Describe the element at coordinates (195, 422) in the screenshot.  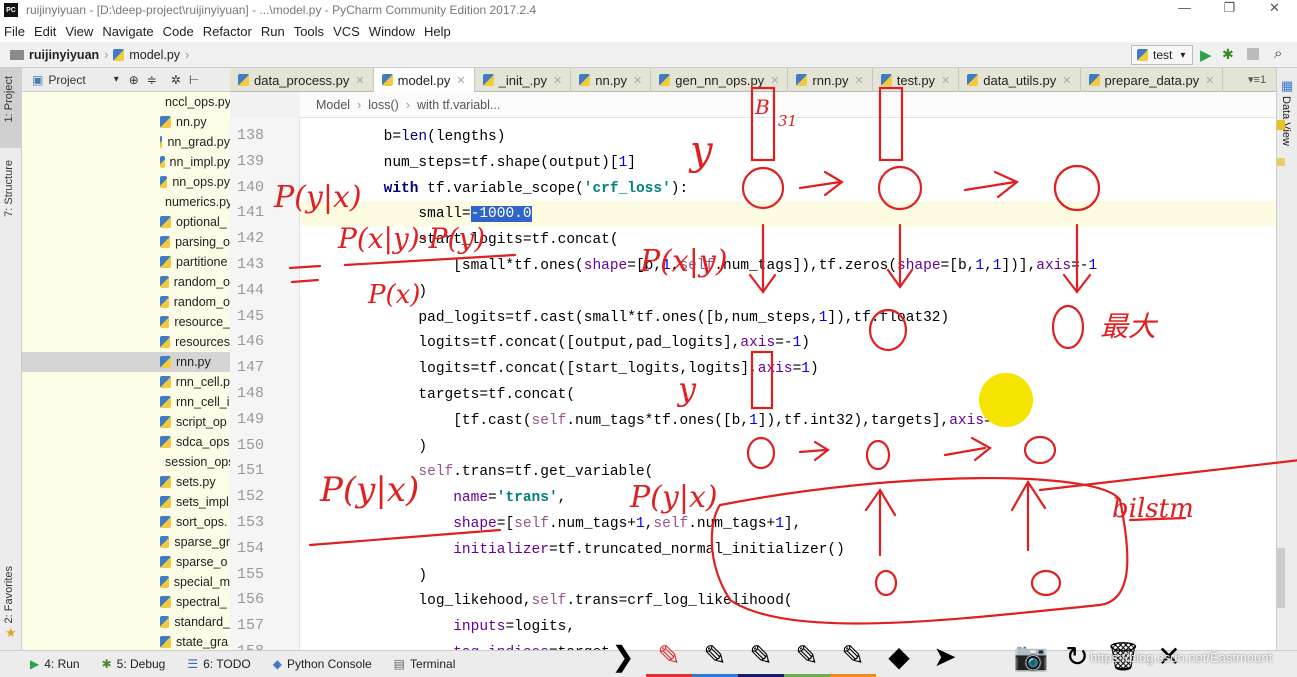
I see `tree-item: script_op` at that location.